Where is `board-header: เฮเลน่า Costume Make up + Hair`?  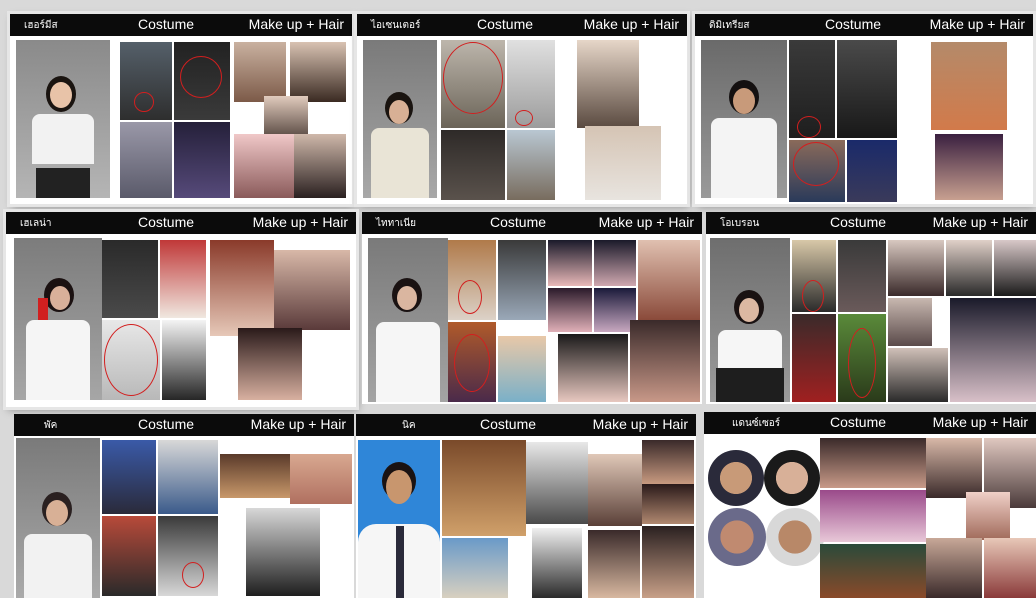 board-header: เฮเลน่า Costume Make up + Hair is located at coordinates (181, 223).